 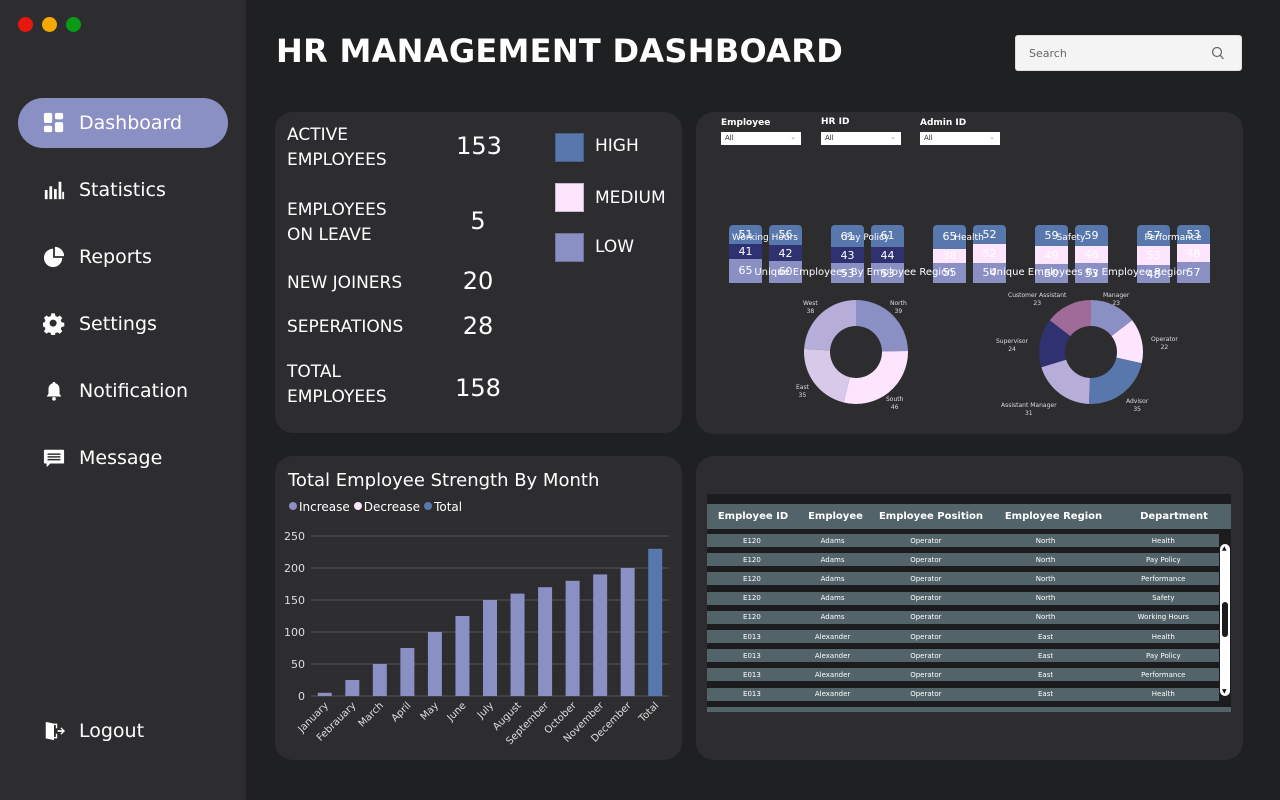 What do you see at coordinates (337, 222) in the screenshot?
I see `kpi-label-employees-on-leave: EMPLOYEES ON LEAVE` at bounding box center [337, 222].